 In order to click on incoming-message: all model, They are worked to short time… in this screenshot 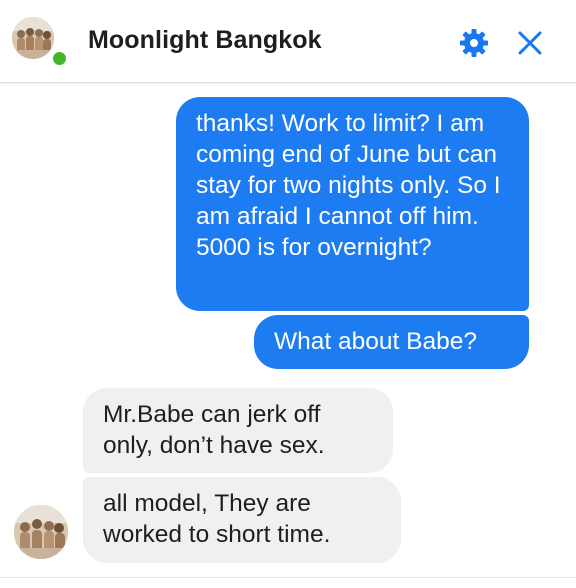, I will do `click(242, 520)`.